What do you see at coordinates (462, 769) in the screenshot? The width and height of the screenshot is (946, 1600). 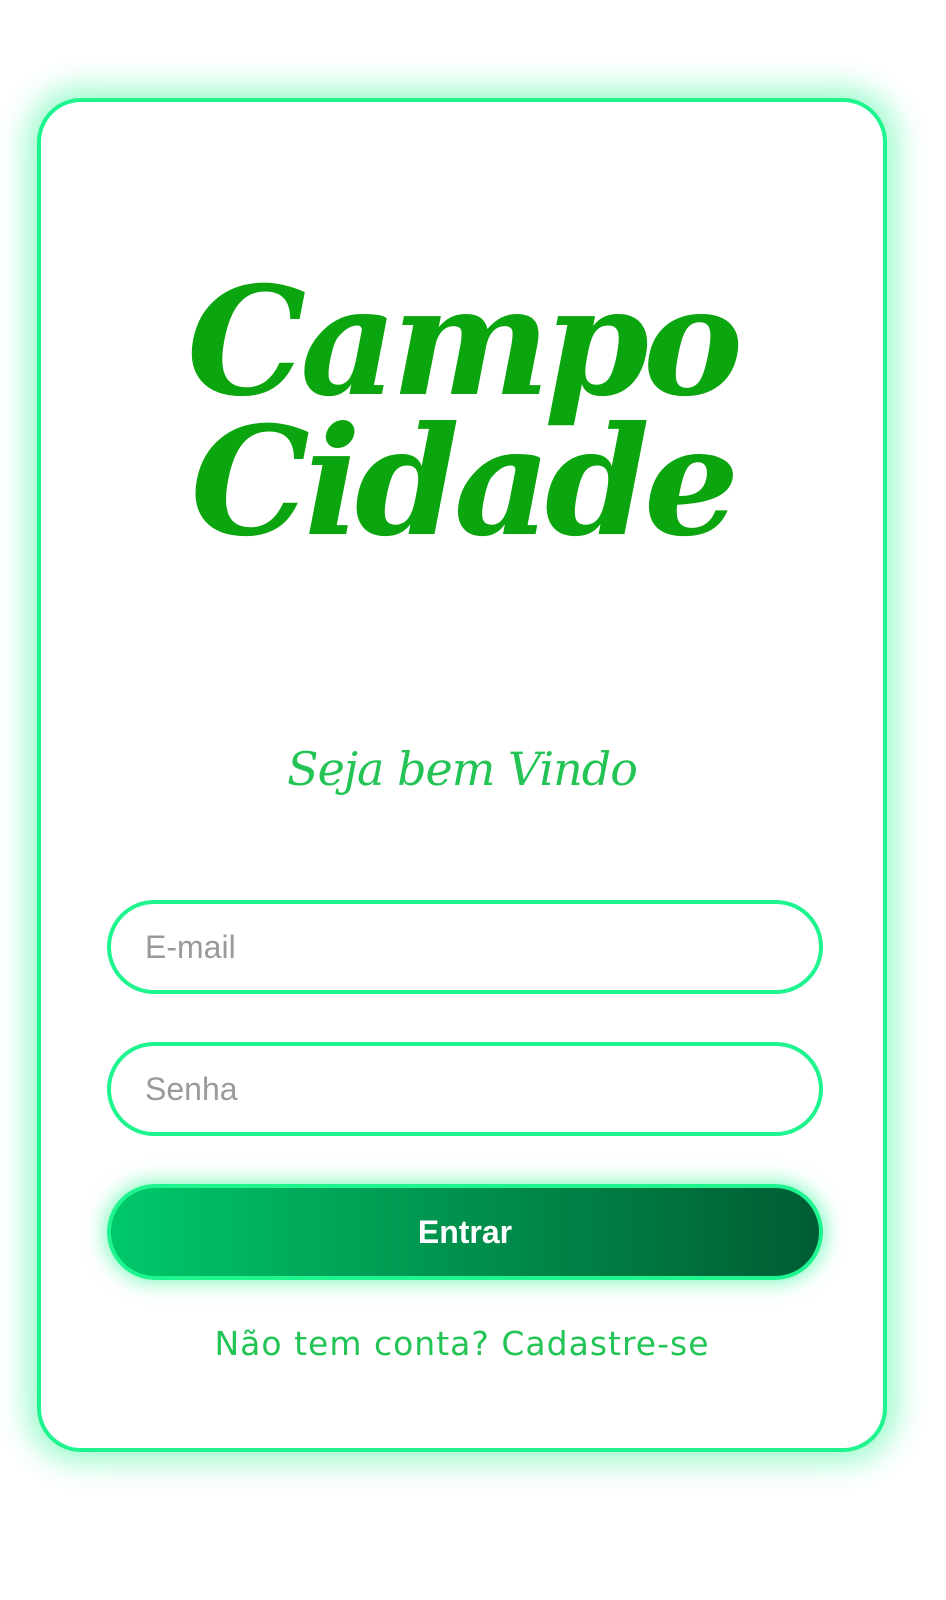 I see `welcome-heading: Seja bem Vindo` at bounding box center [462, 769].